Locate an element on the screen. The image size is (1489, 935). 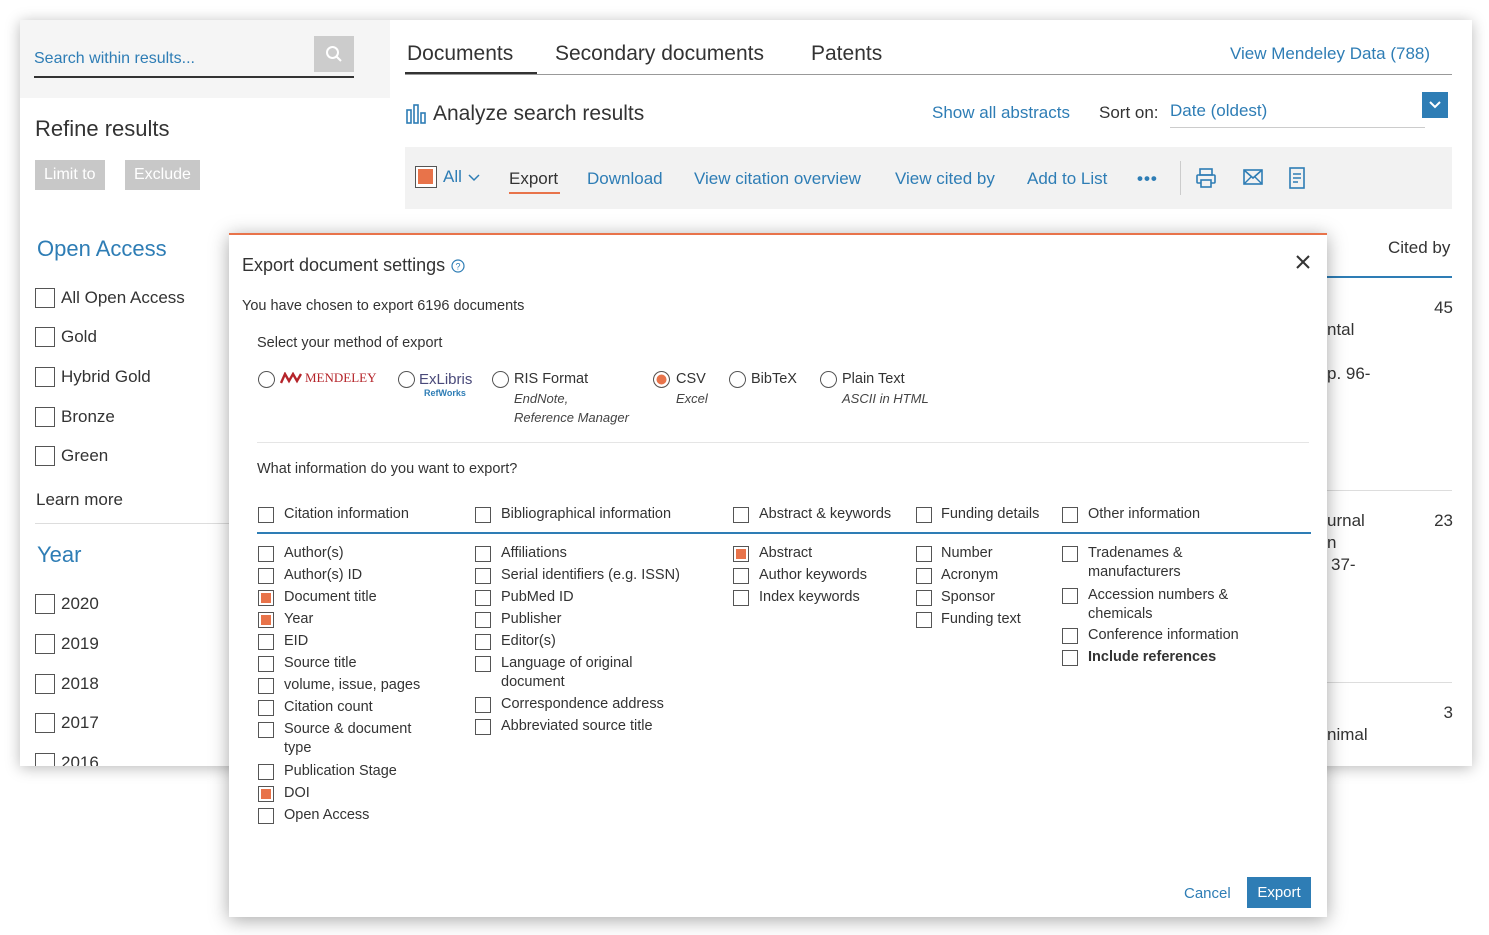
checkbox-source-document-type is located at coordinates (266, 730).